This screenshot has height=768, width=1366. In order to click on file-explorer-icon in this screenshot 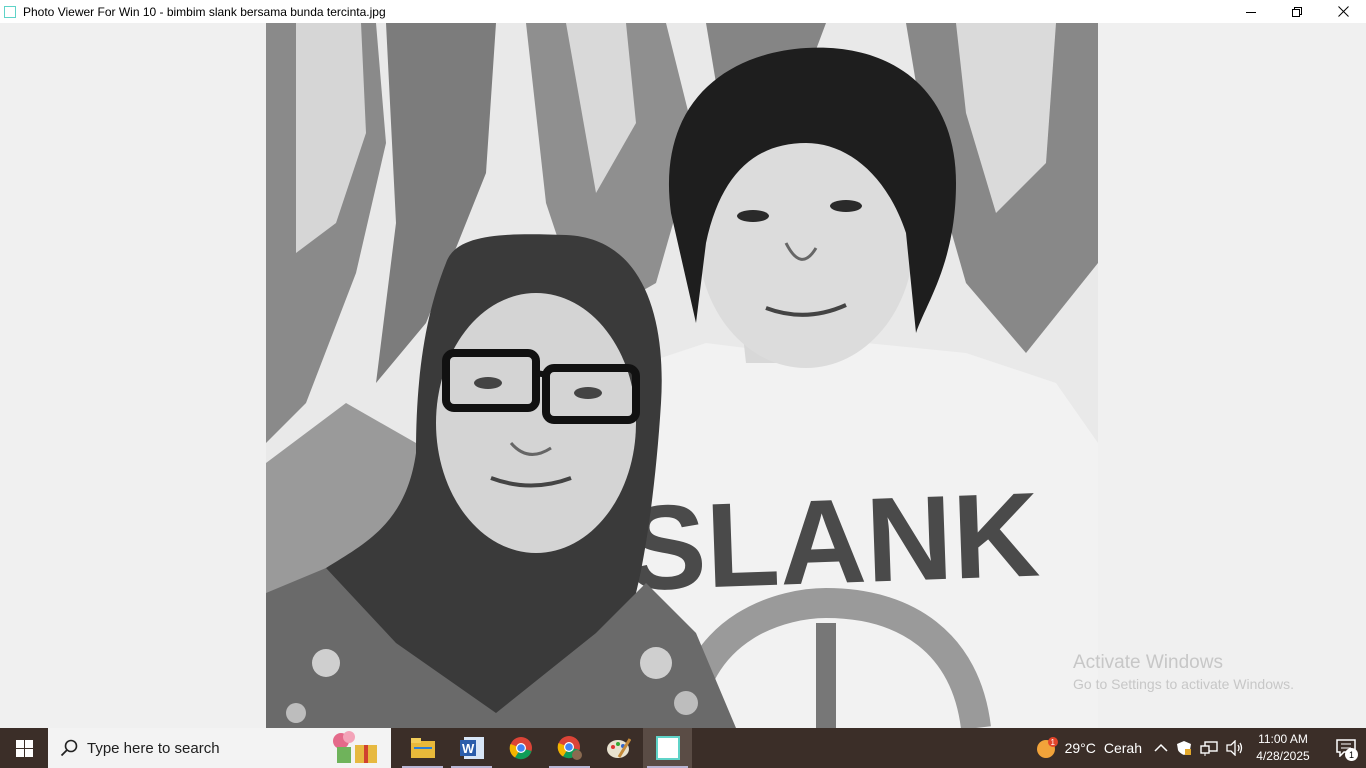, I will do `click(422, 748)`.